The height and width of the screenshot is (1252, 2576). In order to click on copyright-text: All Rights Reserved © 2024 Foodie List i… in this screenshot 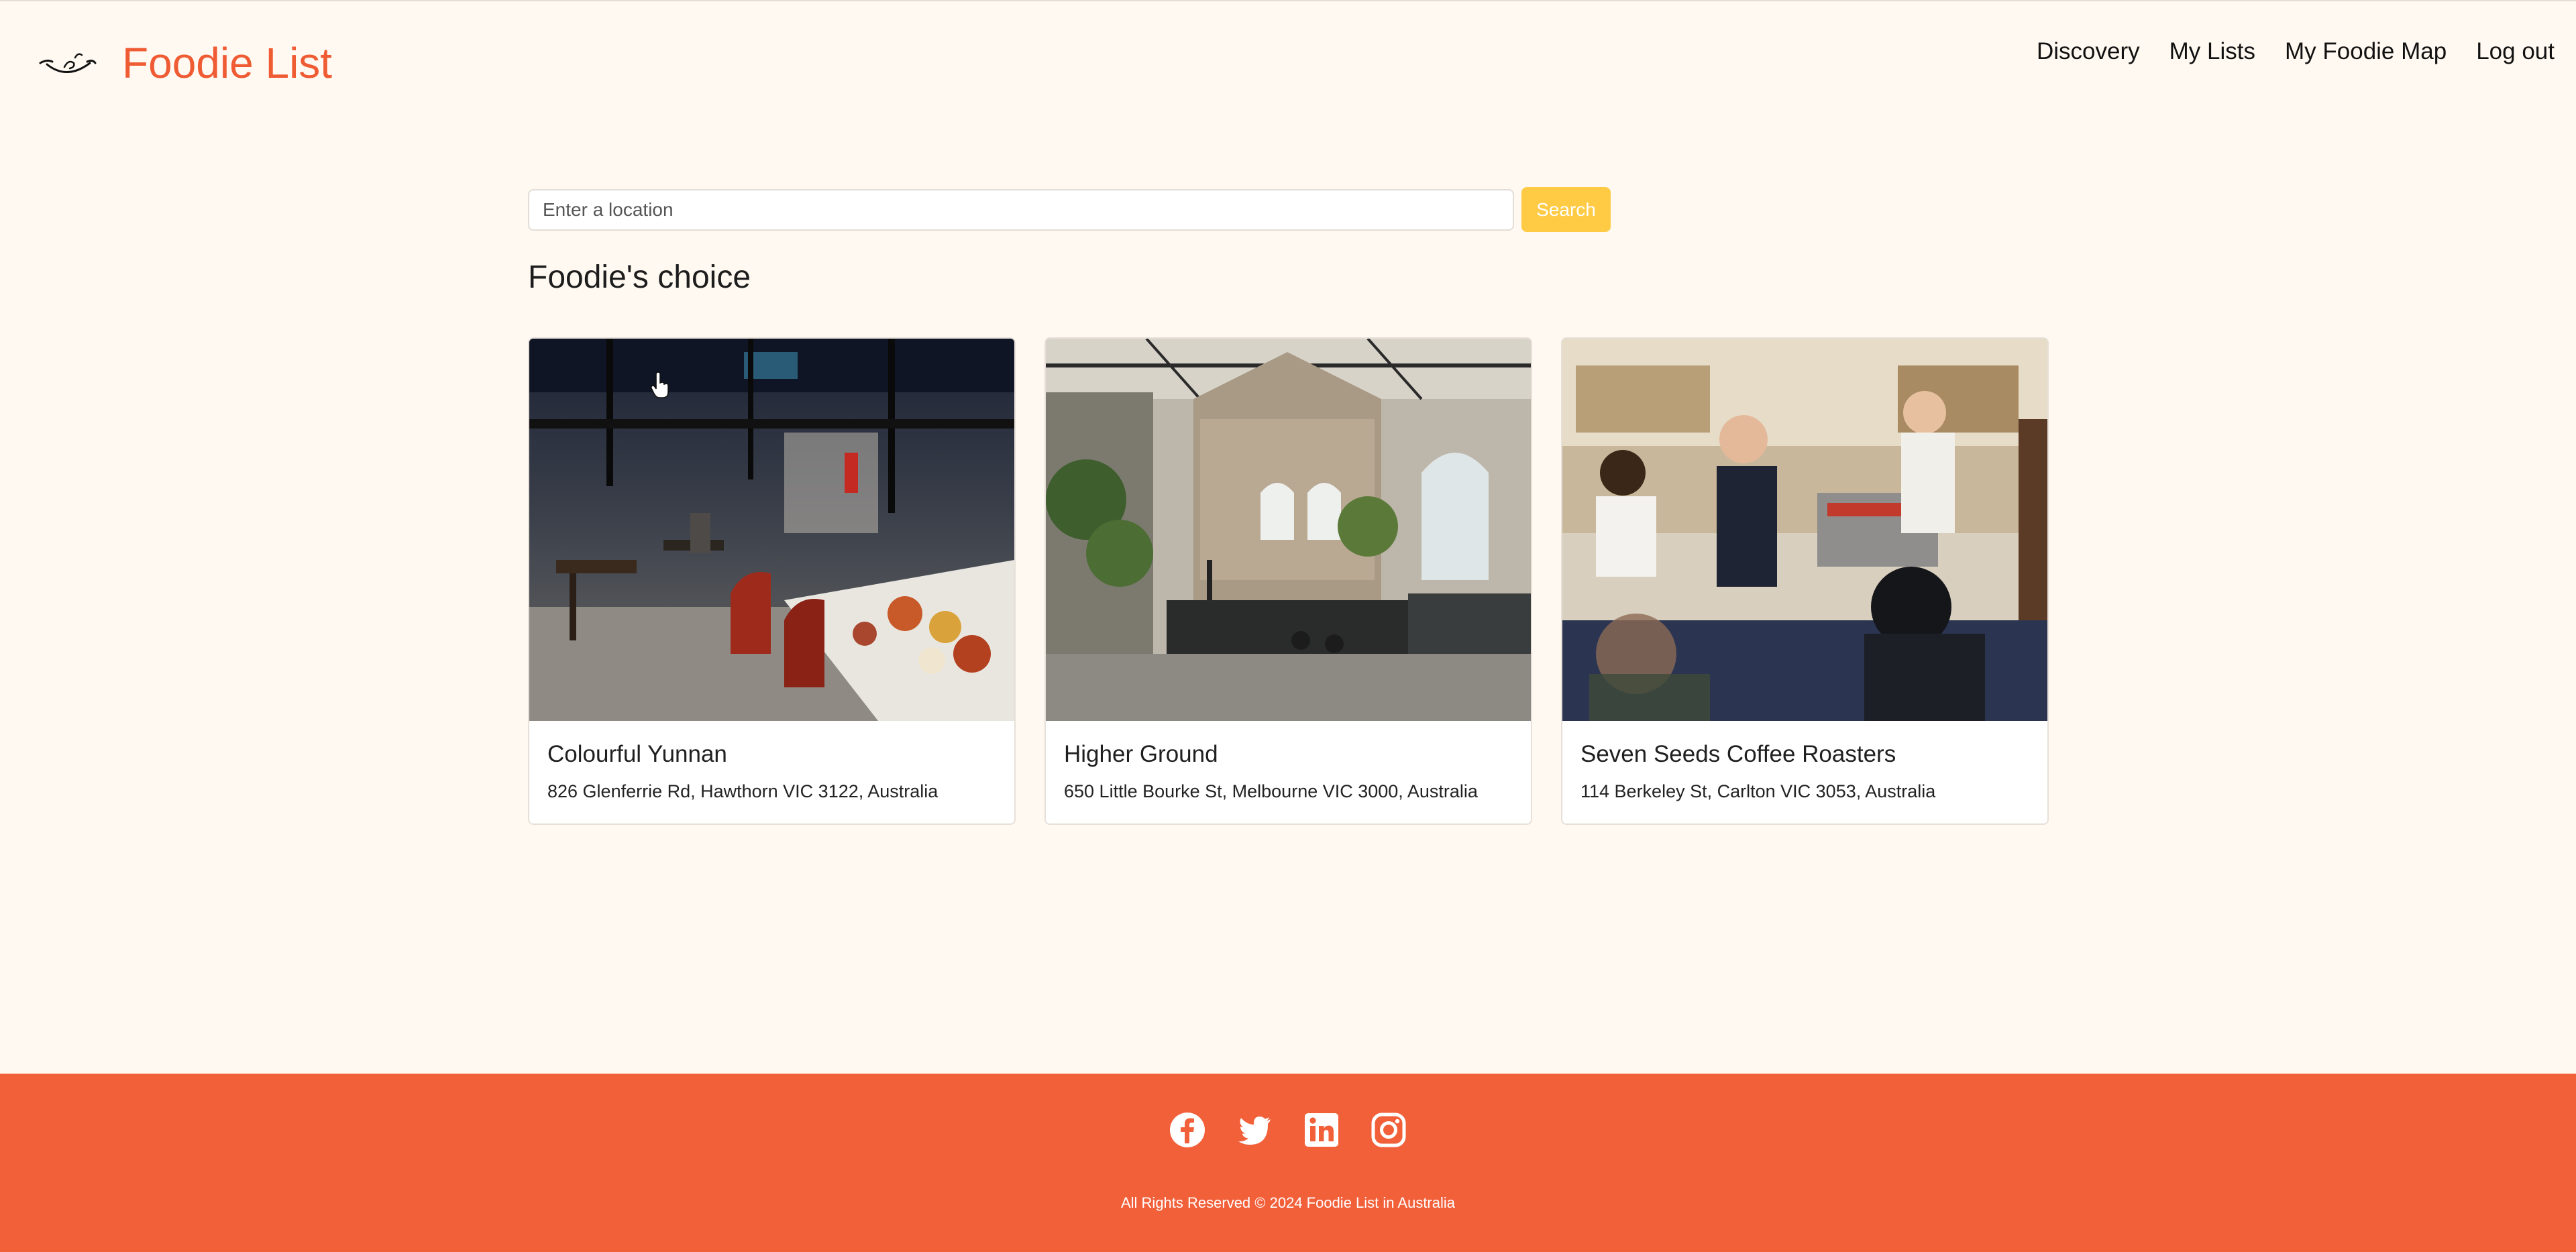, I will do `click(1288, 1202)`.